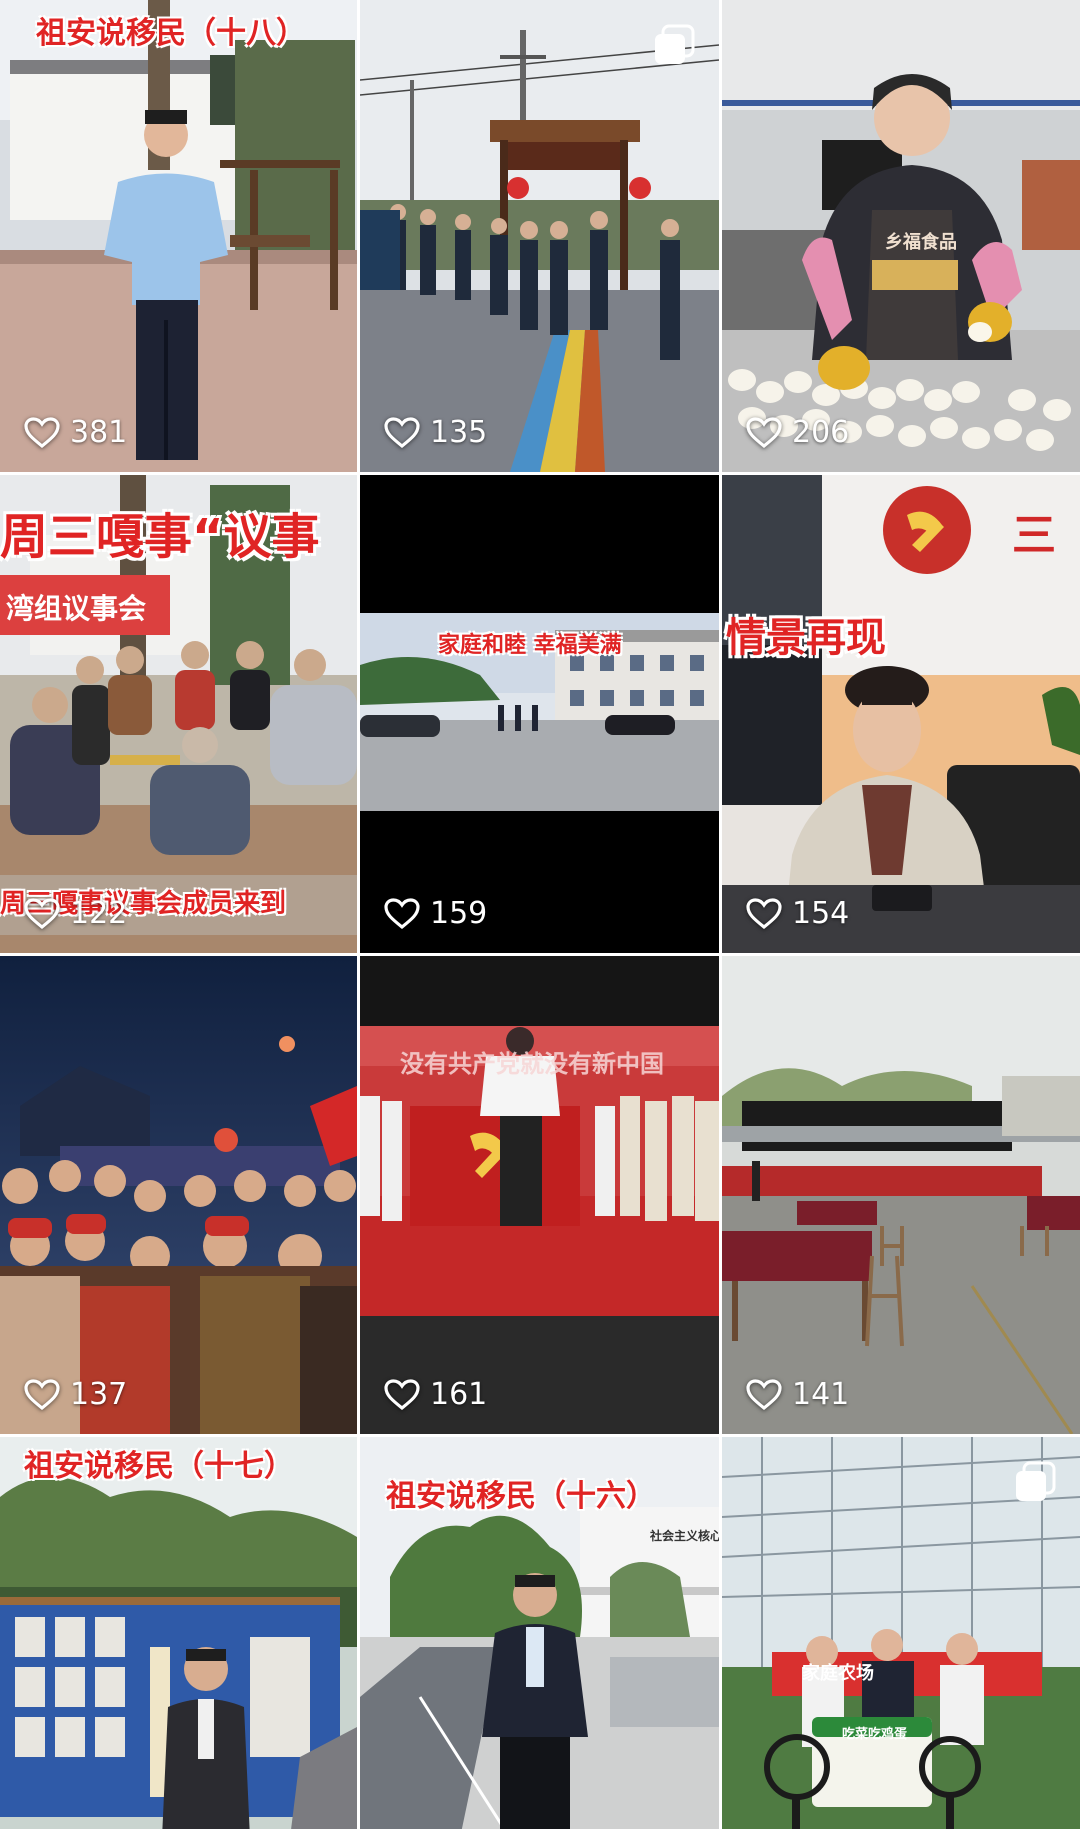  I want to click on like-count: 161, so click(435, 1394).